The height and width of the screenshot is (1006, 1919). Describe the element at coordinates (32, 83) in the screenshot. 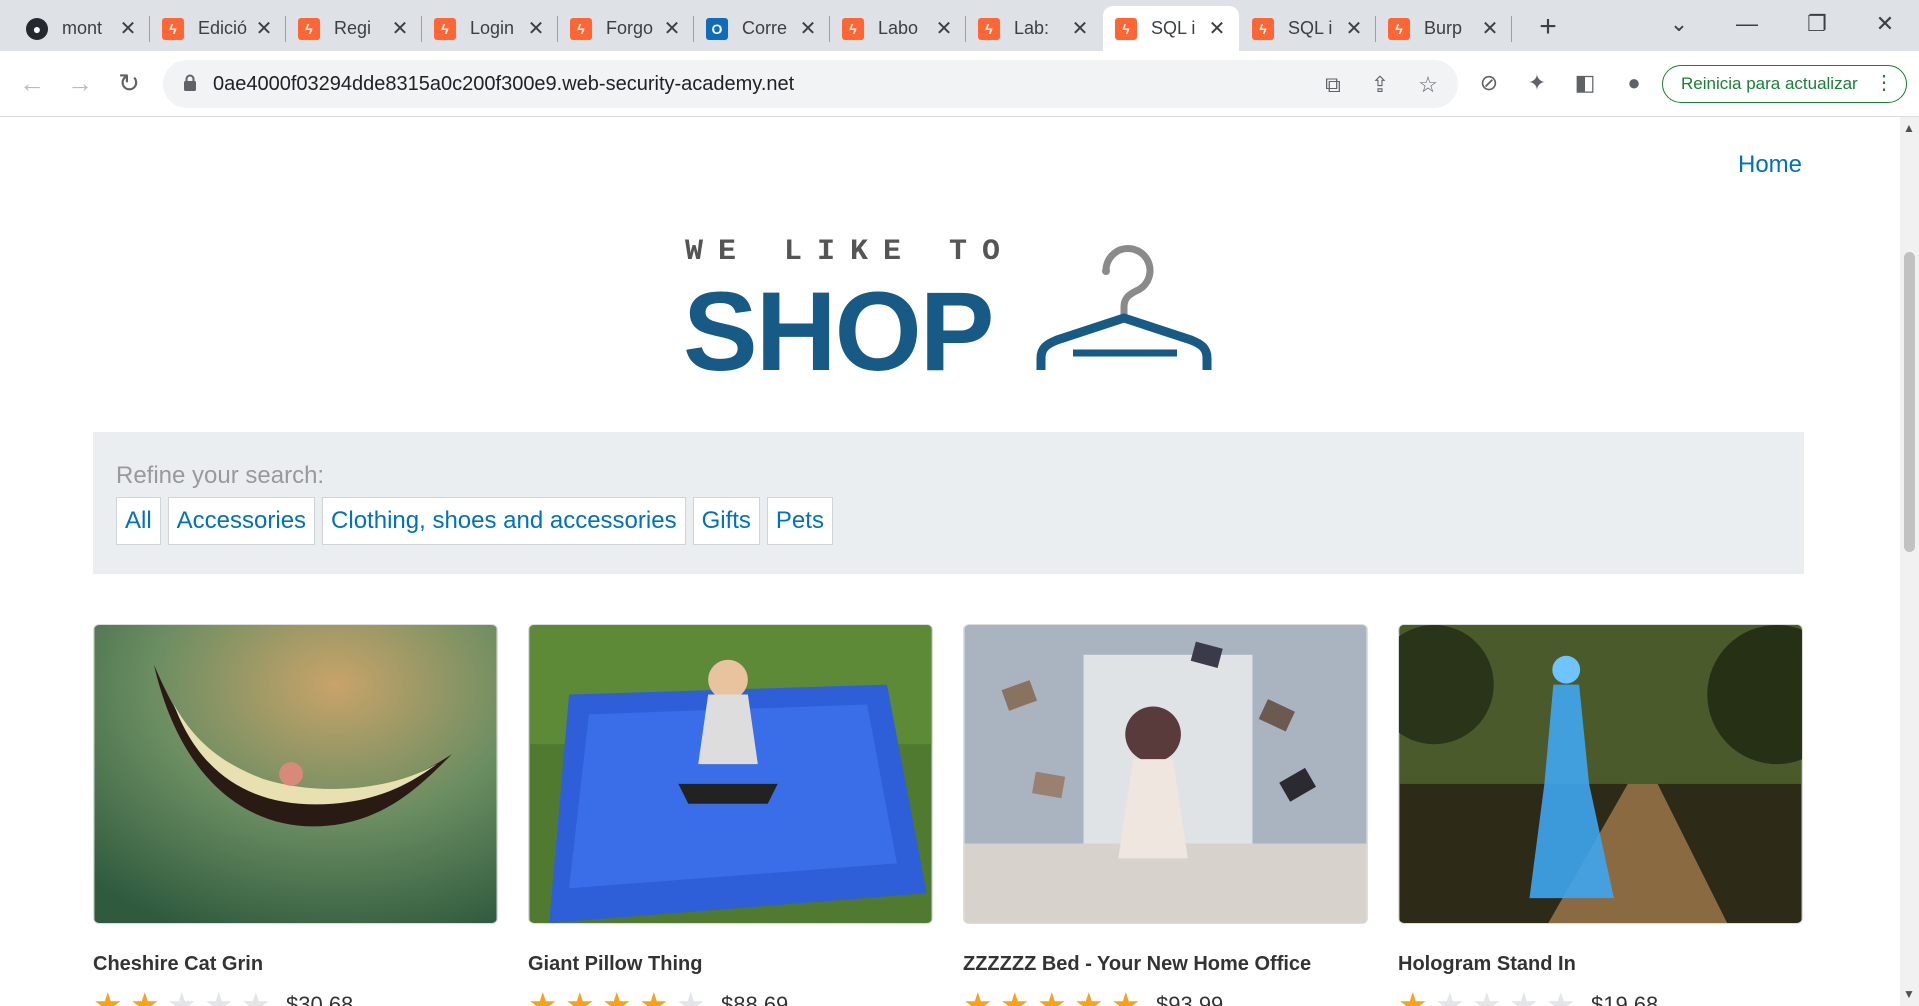

I see `back-icon: ←` at that location.